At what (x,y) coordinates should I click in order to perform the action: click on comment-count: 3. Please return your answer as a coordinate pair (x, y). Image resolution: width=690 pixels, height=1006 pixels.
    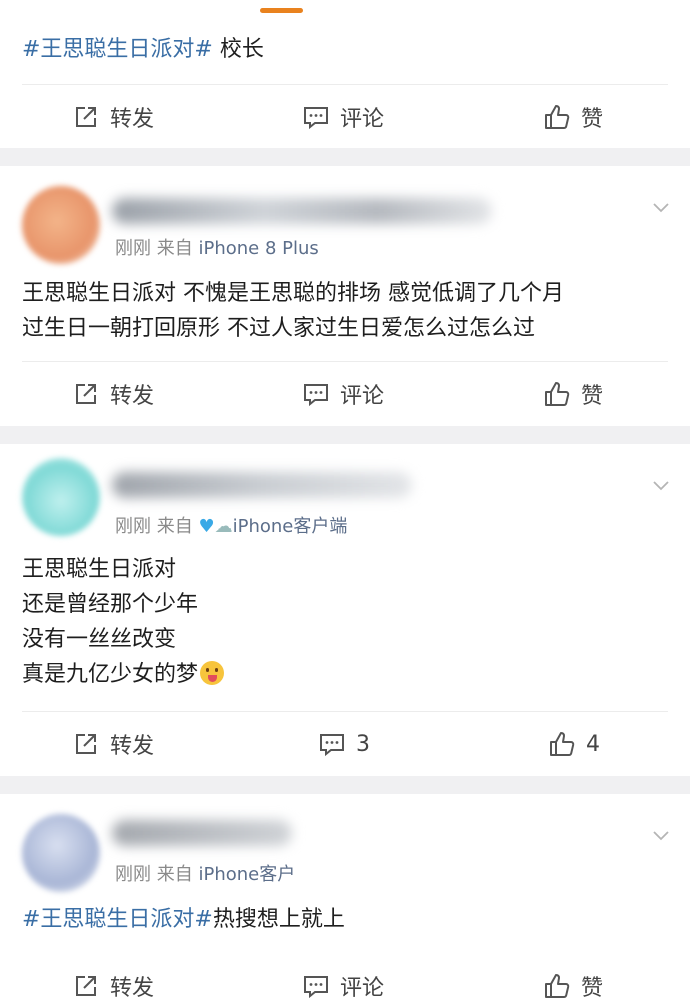
    Looking at the image, I should click on (363, 744).